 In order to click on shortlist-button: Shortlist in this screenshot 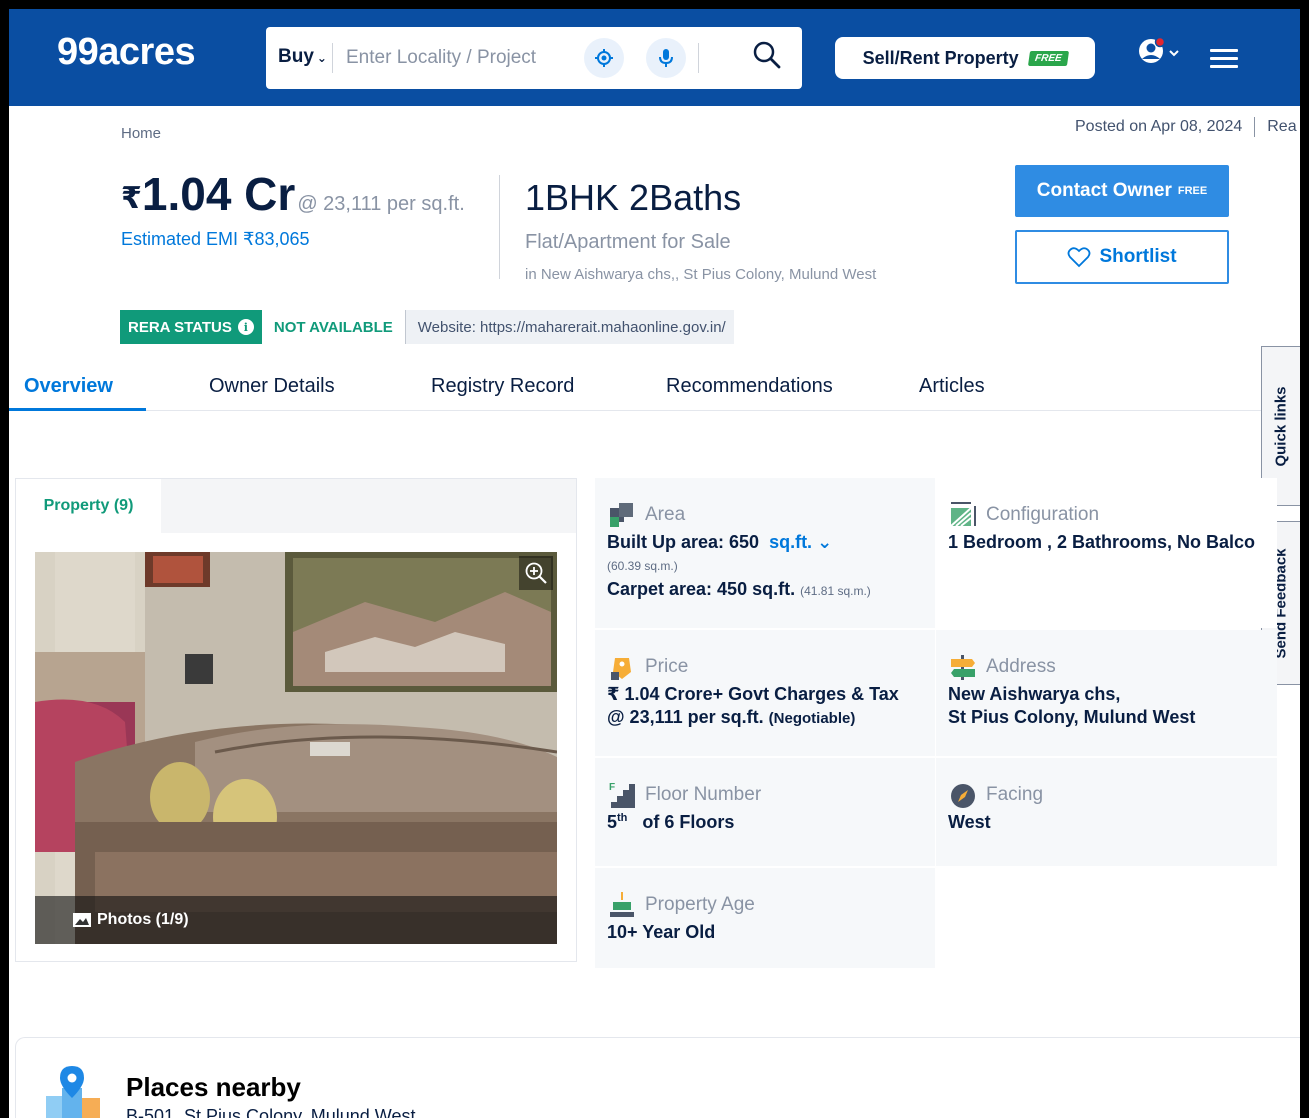, I will do `click(1122, 257)`.